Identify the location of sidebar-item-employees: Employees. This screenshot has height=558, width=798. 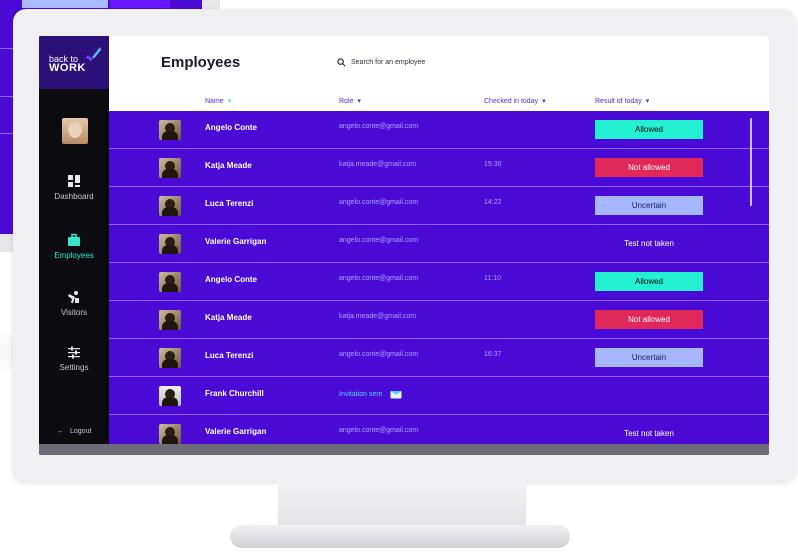
(74, 246).